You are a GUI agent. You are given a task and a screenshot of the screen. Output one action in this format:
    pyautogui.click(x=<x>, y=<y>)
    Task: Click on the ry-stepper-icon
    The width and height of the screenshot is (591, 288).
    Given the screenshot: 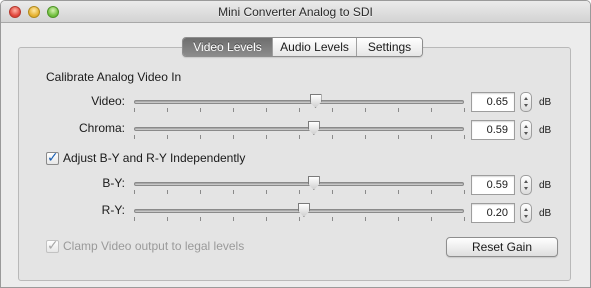 What is the action you would take?
    pyautogui.click(x=526, y=213)
    